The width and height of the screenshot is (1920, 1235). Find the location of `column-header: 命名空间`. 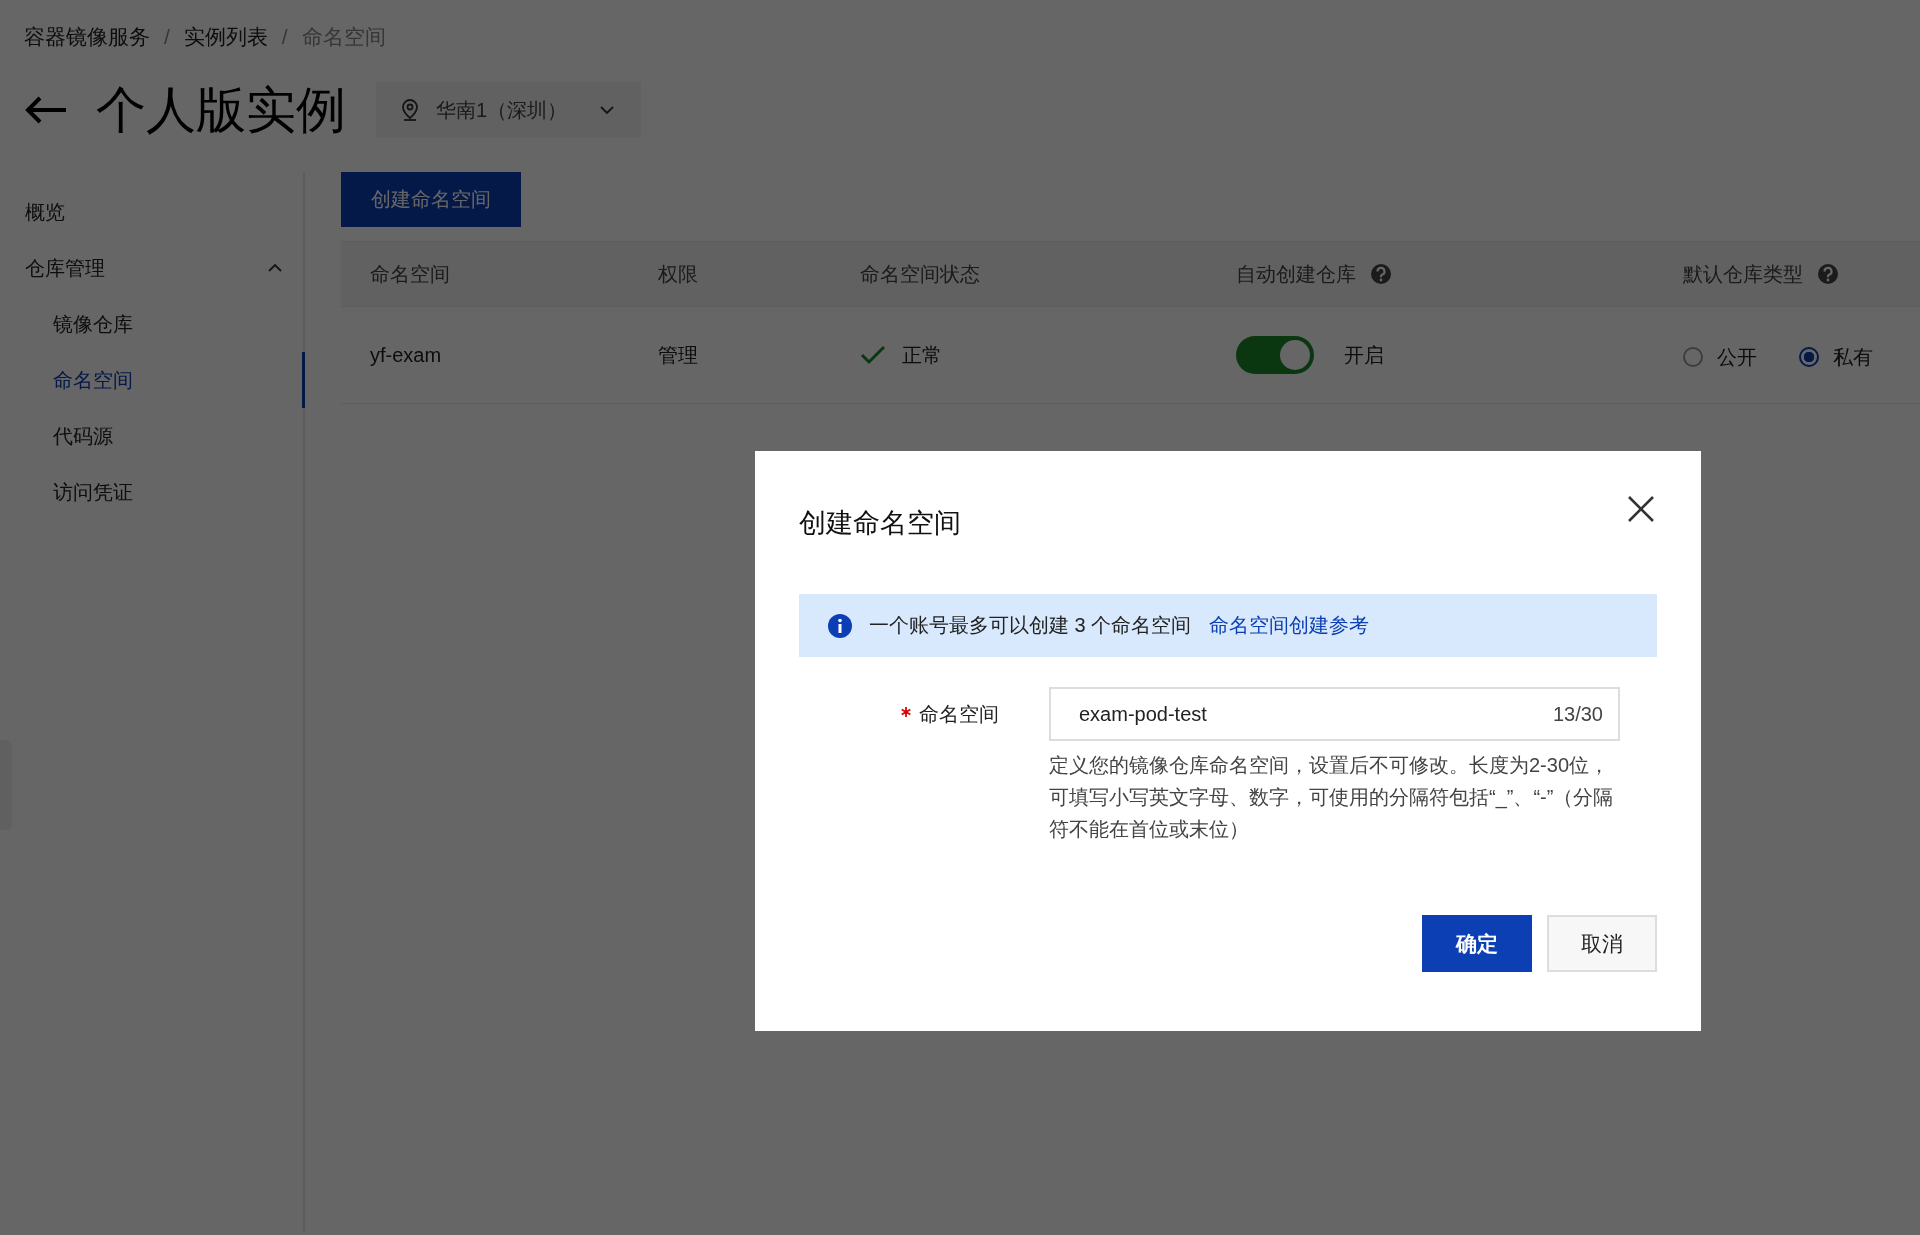

column-header: 命名空间 is located at coordinates (410, 274).